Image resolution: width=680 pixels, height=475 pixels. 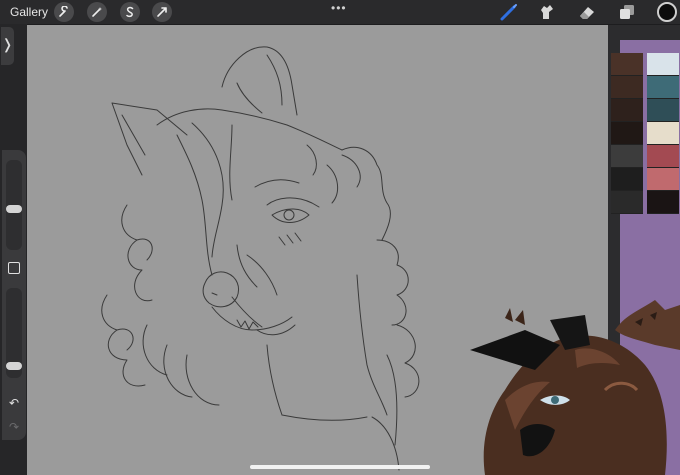 What do you see at coordinates (274, 380) in the screenshot?
I see `sketch-neck` at bounding box center [274, 380].